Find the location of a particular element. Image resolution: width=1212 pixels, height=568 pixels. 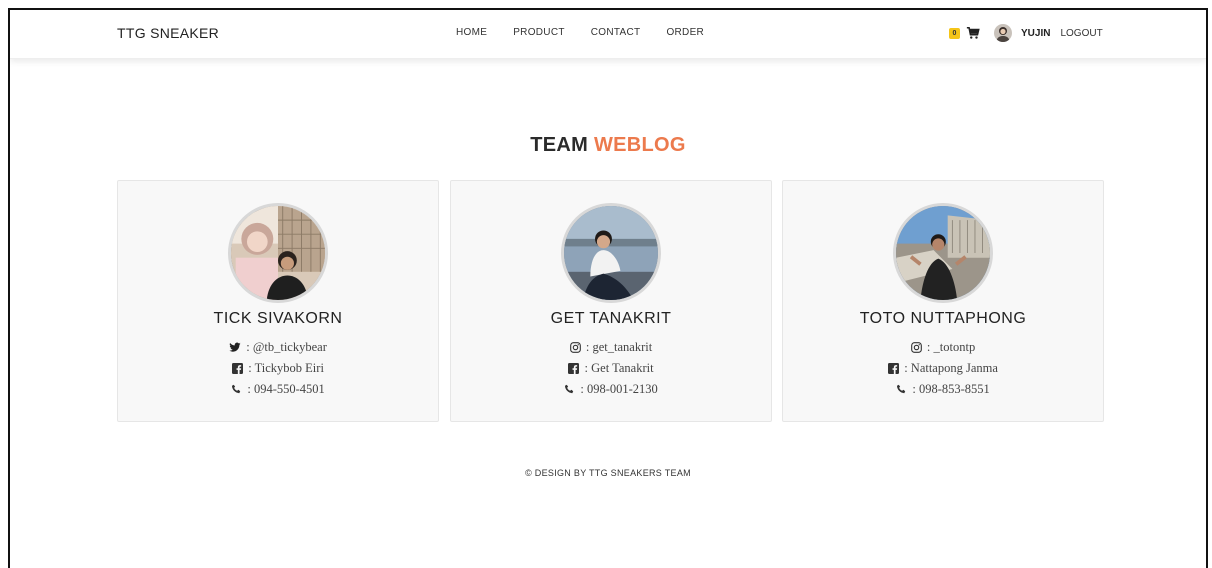

social-line-1: : get_tanakrit is located at coordinates (611, 347).